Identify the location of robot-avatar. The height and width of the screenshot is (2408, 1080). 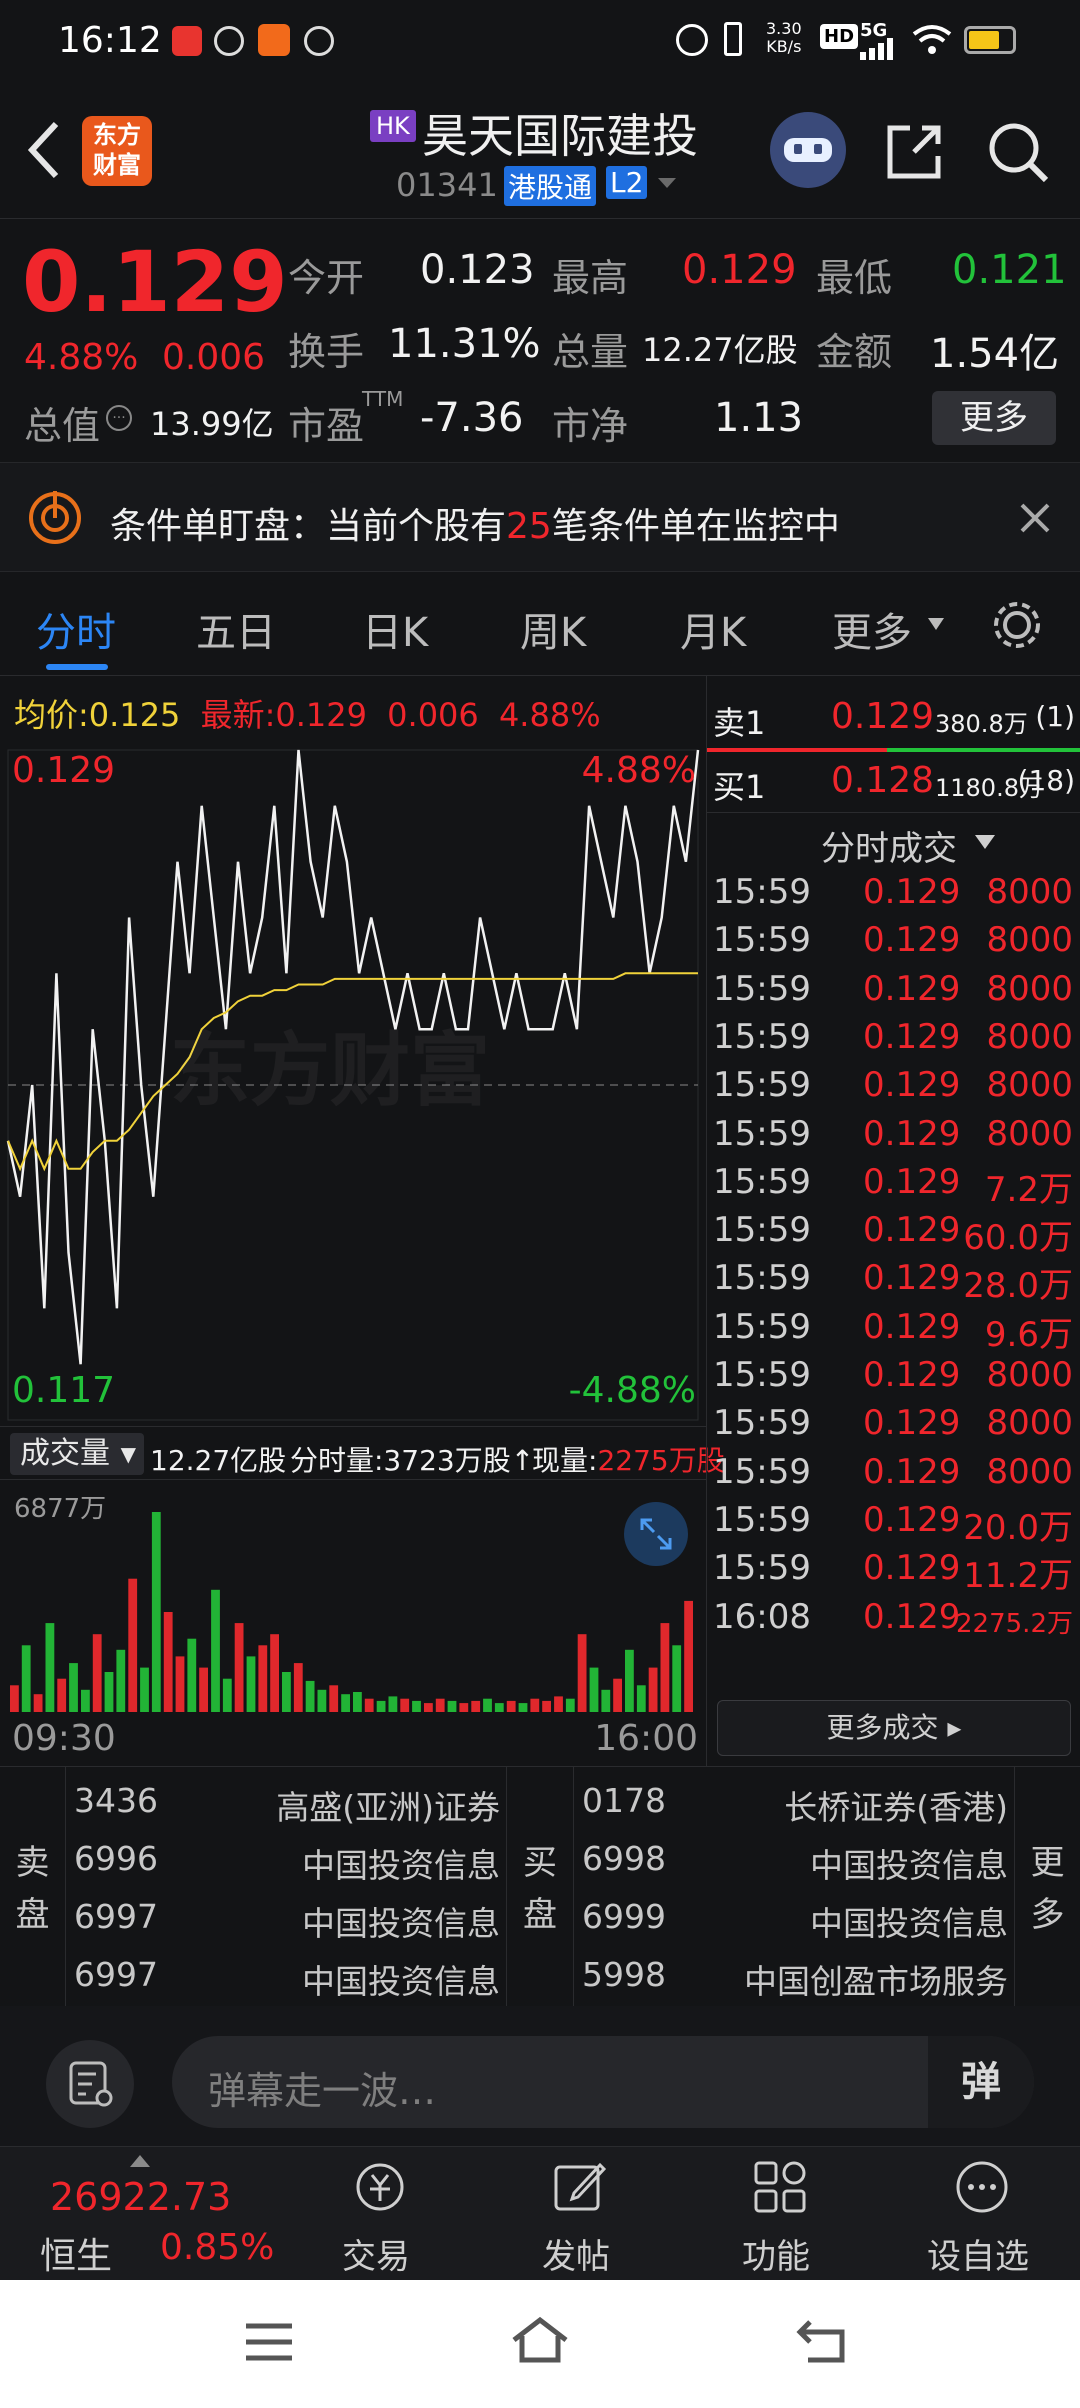
(808, 150).